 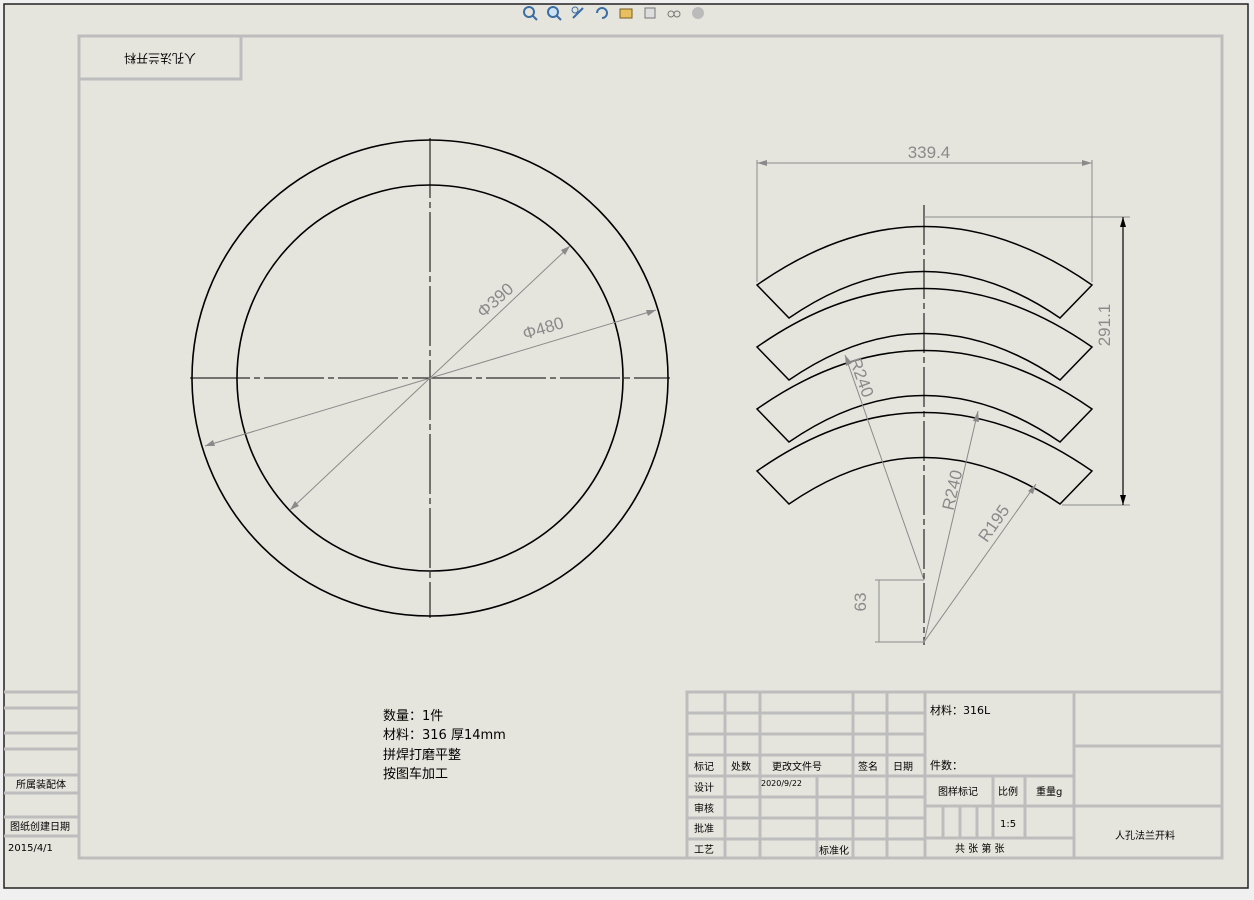 What do you see at coordinates (704, 850) in the screenshot?
I see `row-process: 工艺` at bounding box center [704, 850].